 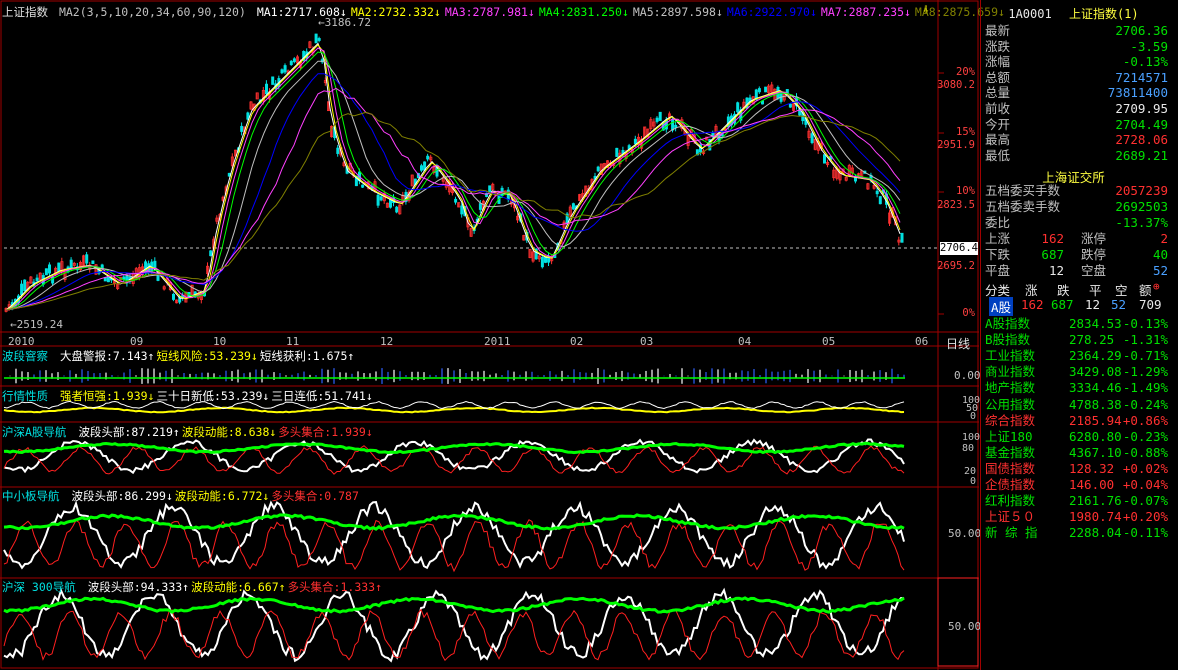 What do you see at coordinates (998, 108) in the screenshot?
I see `quote-label: 前收` at bounding box center [998, 108].